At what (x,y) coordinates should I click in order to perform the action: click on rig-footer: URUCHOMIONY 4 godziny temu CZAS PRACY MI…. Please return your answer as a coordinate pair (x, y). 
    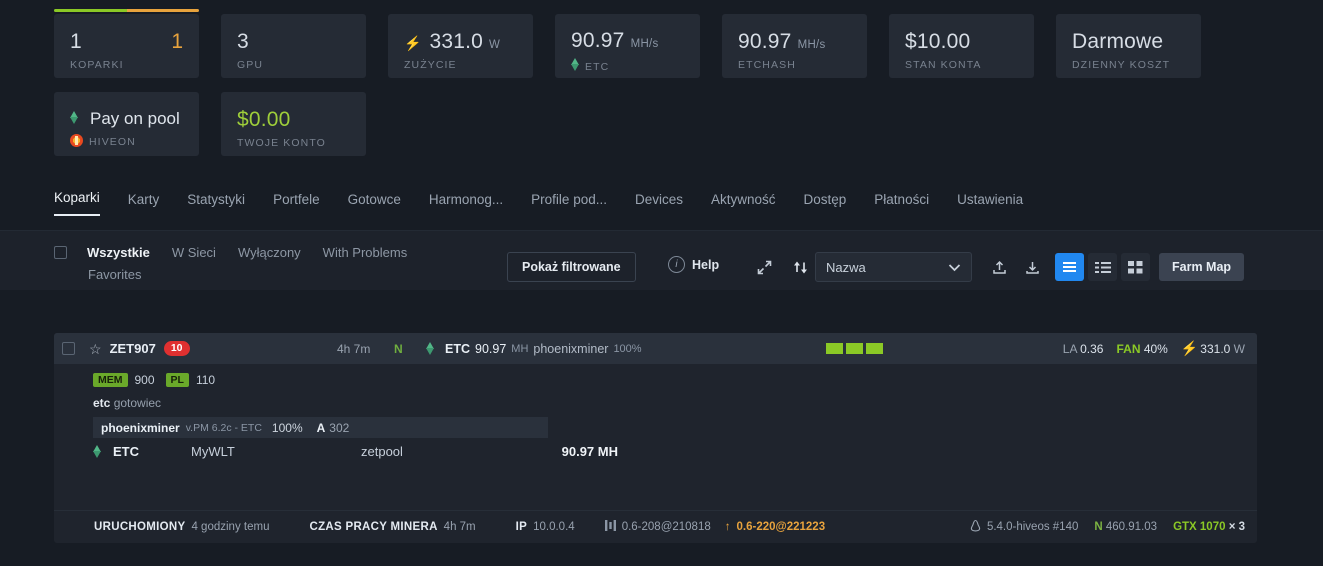
    Looking at the image, I should click on (655, 526).